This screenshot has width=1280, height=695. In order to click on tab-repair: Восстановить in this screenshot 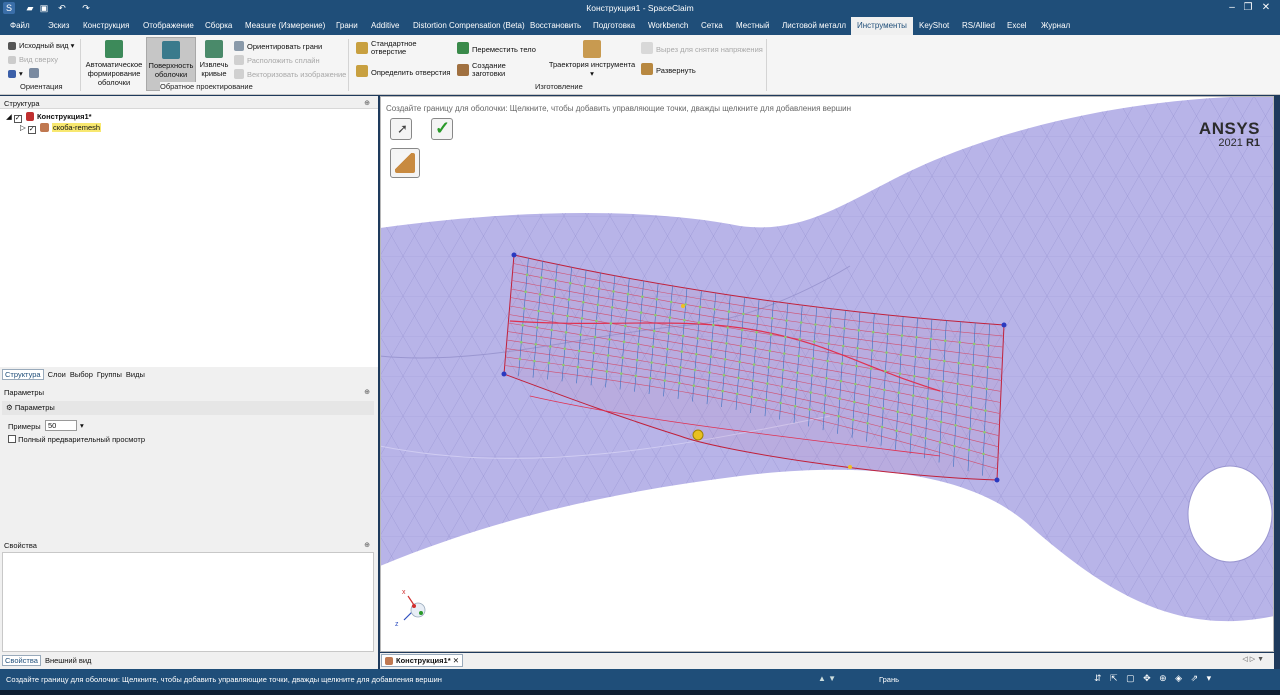, I will do `click(555, 26)`.